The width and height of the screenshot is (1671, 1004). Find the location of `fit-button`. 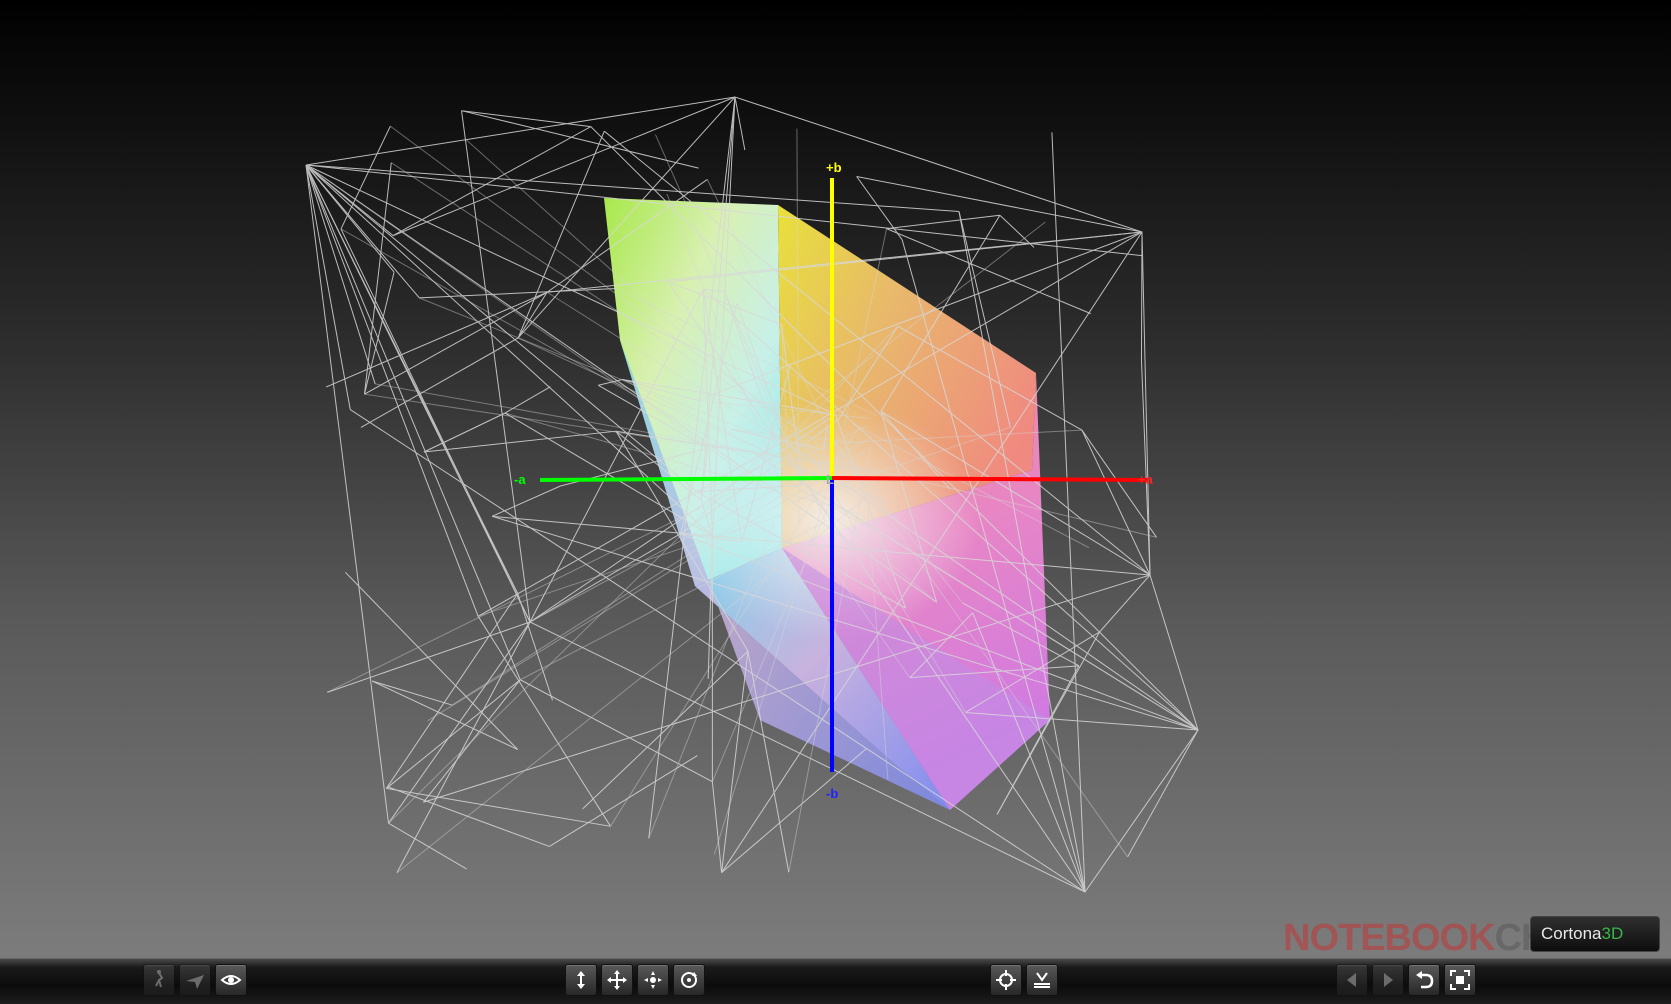

fit-button is located at coordinates (1460, 980).